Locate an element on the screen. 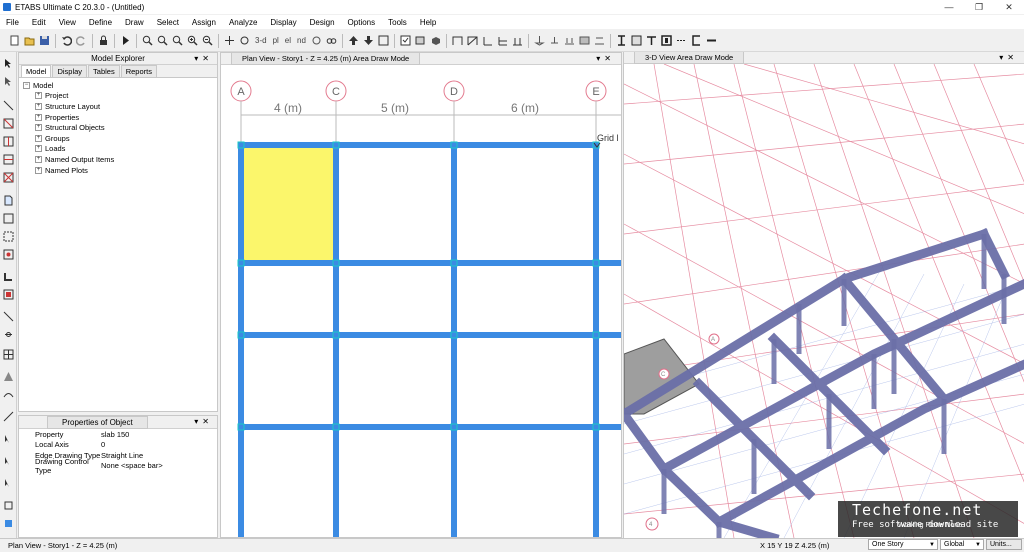 This screenshot has height=552, width=1024. menu-design: Design is located at coordinates (323, 22).